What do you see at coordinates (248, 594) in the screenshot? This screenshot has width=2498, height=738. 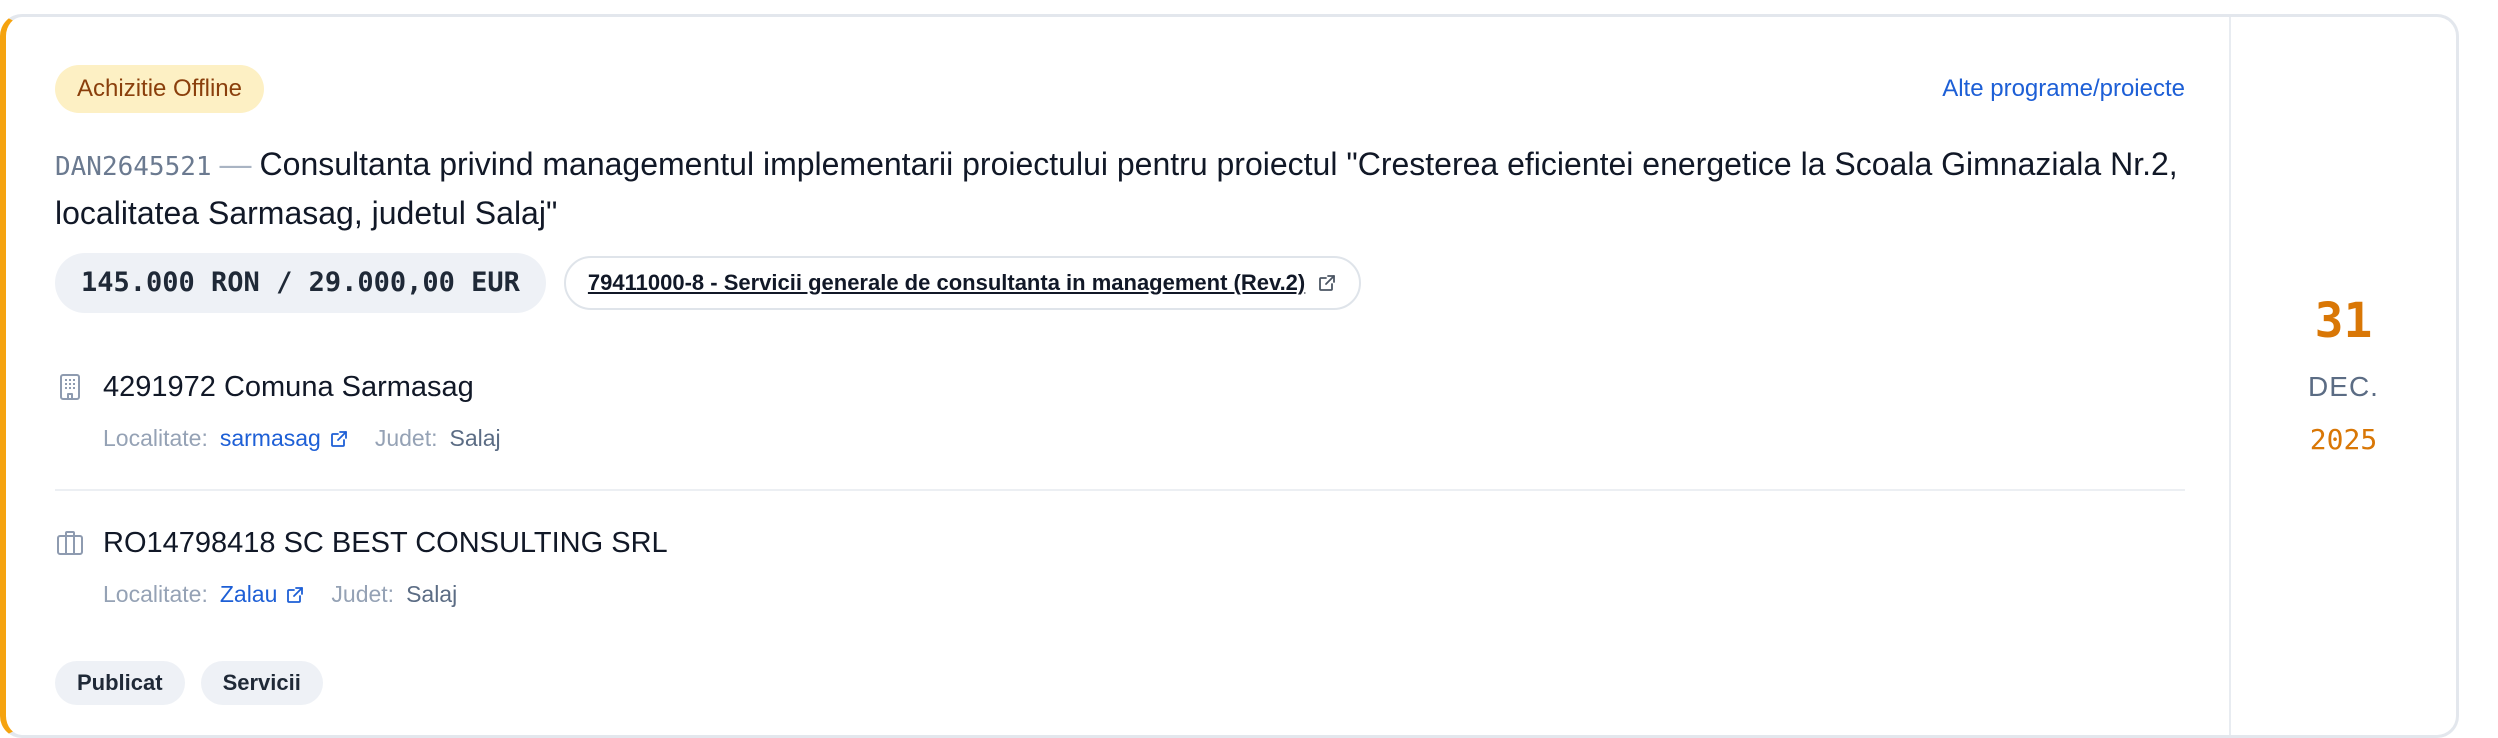 I see `supplier-locality: Zalau` at bounding box center [248, 594].